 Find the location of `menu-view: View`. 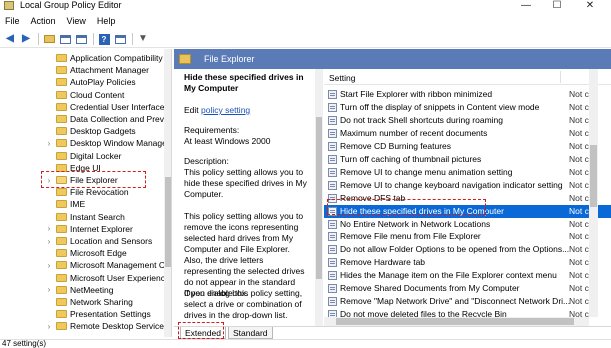

menu-view: View is located at coordinates (76, 21).